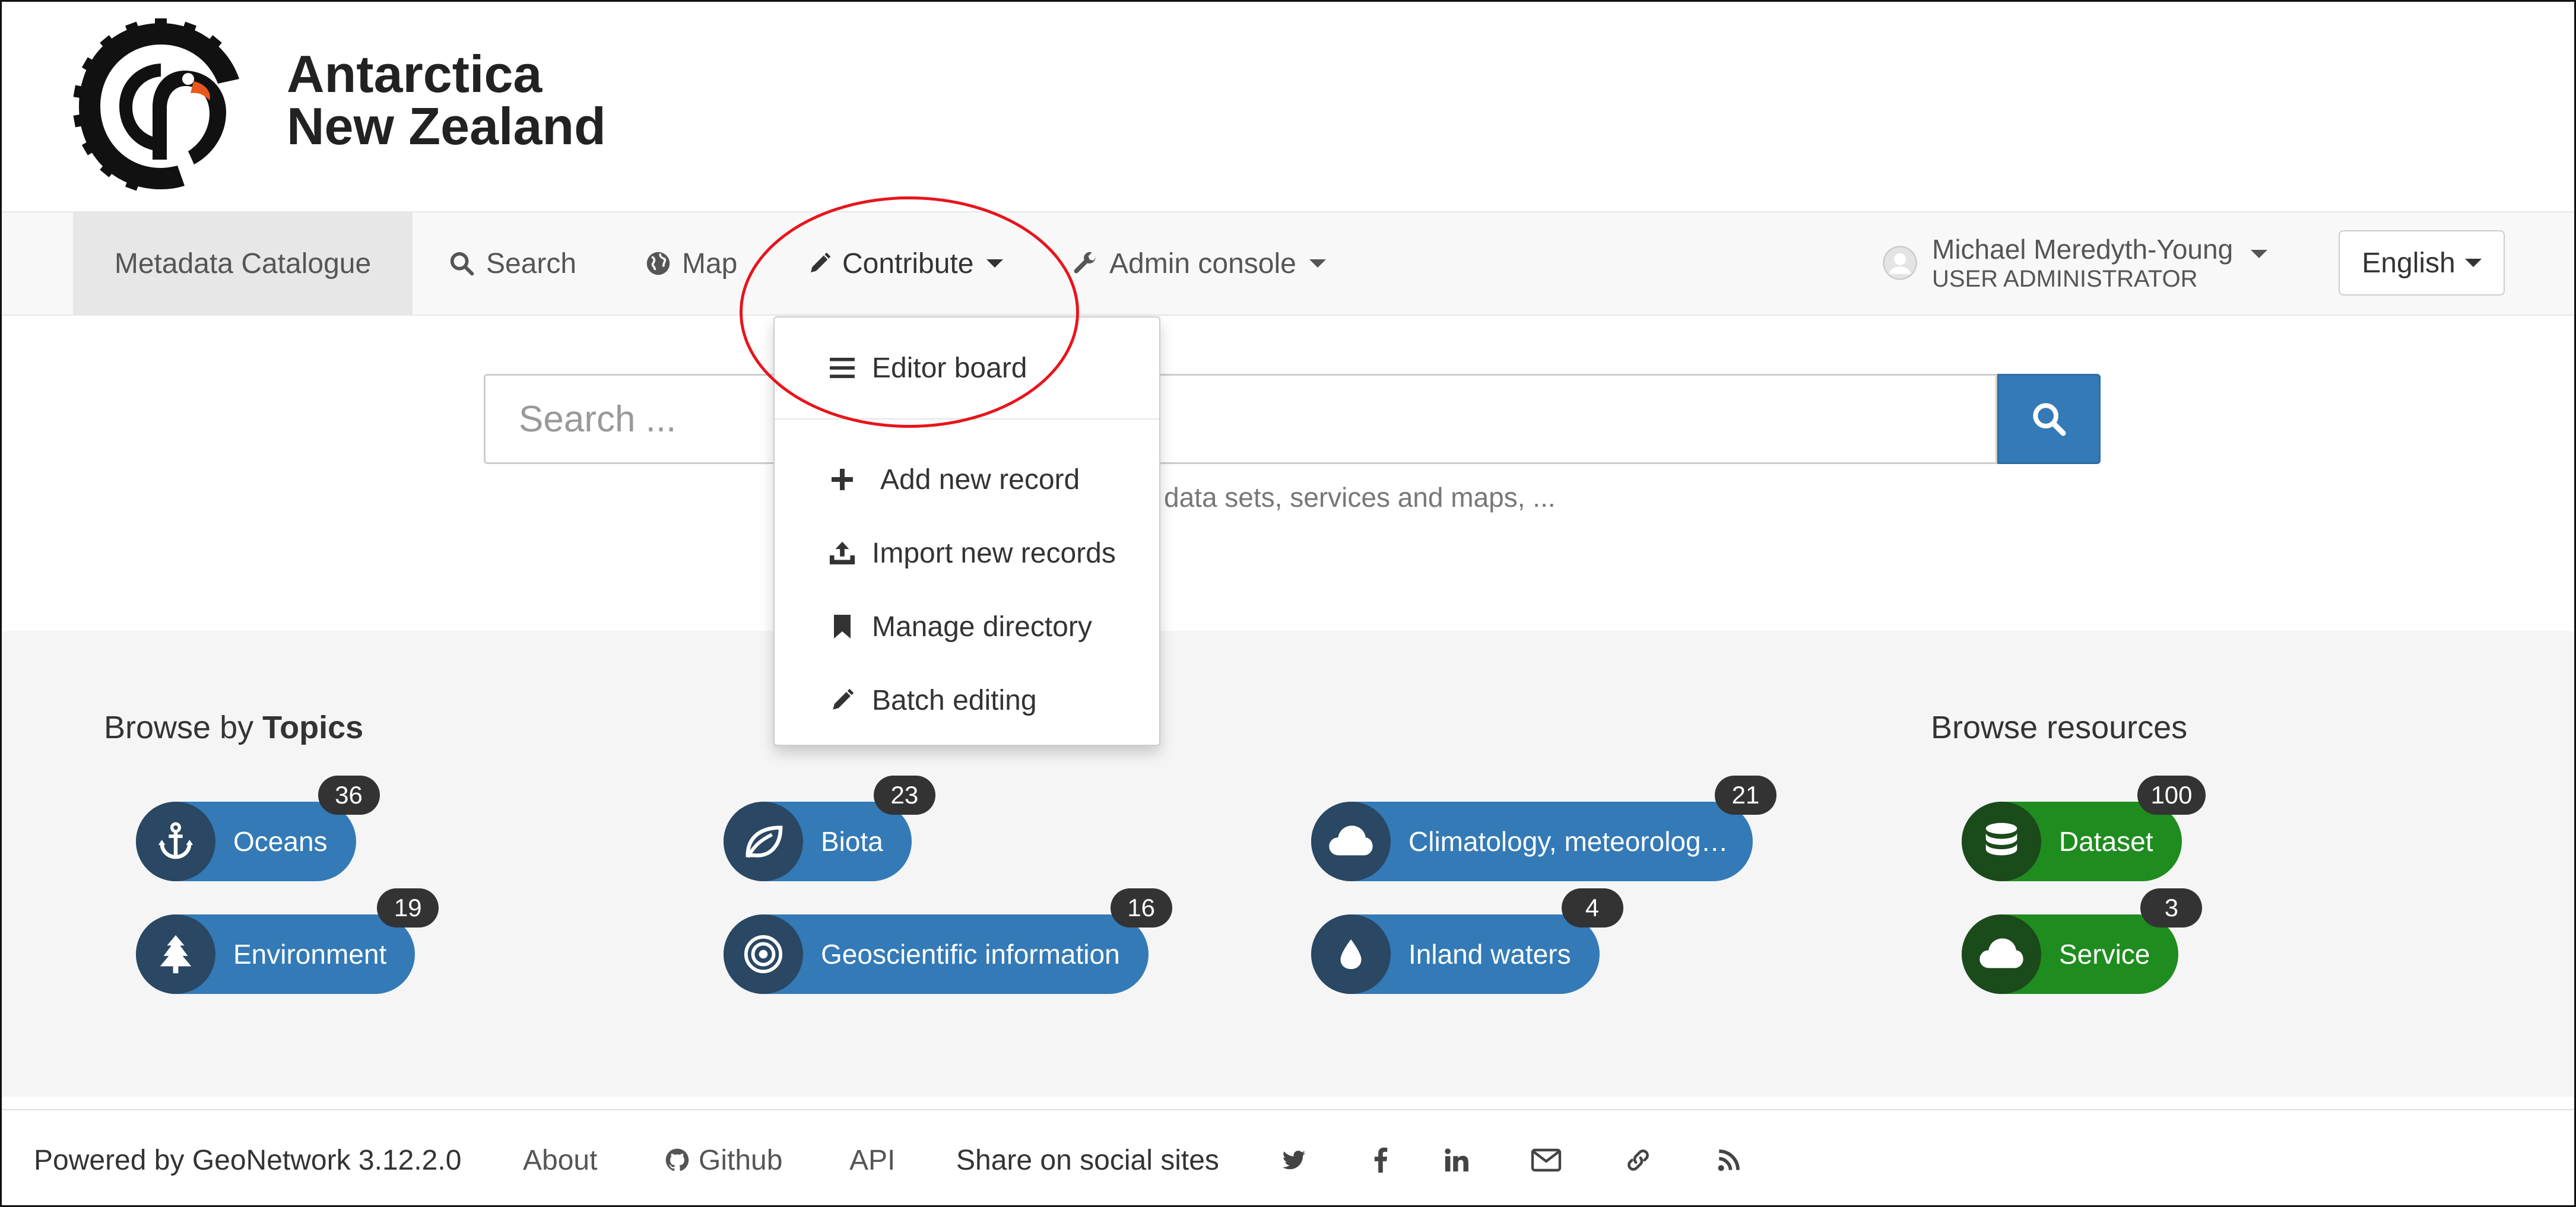 This screenshot has width=2576, height=1207. I want to click on topic-environment: Environment 19, so click(287, 941).